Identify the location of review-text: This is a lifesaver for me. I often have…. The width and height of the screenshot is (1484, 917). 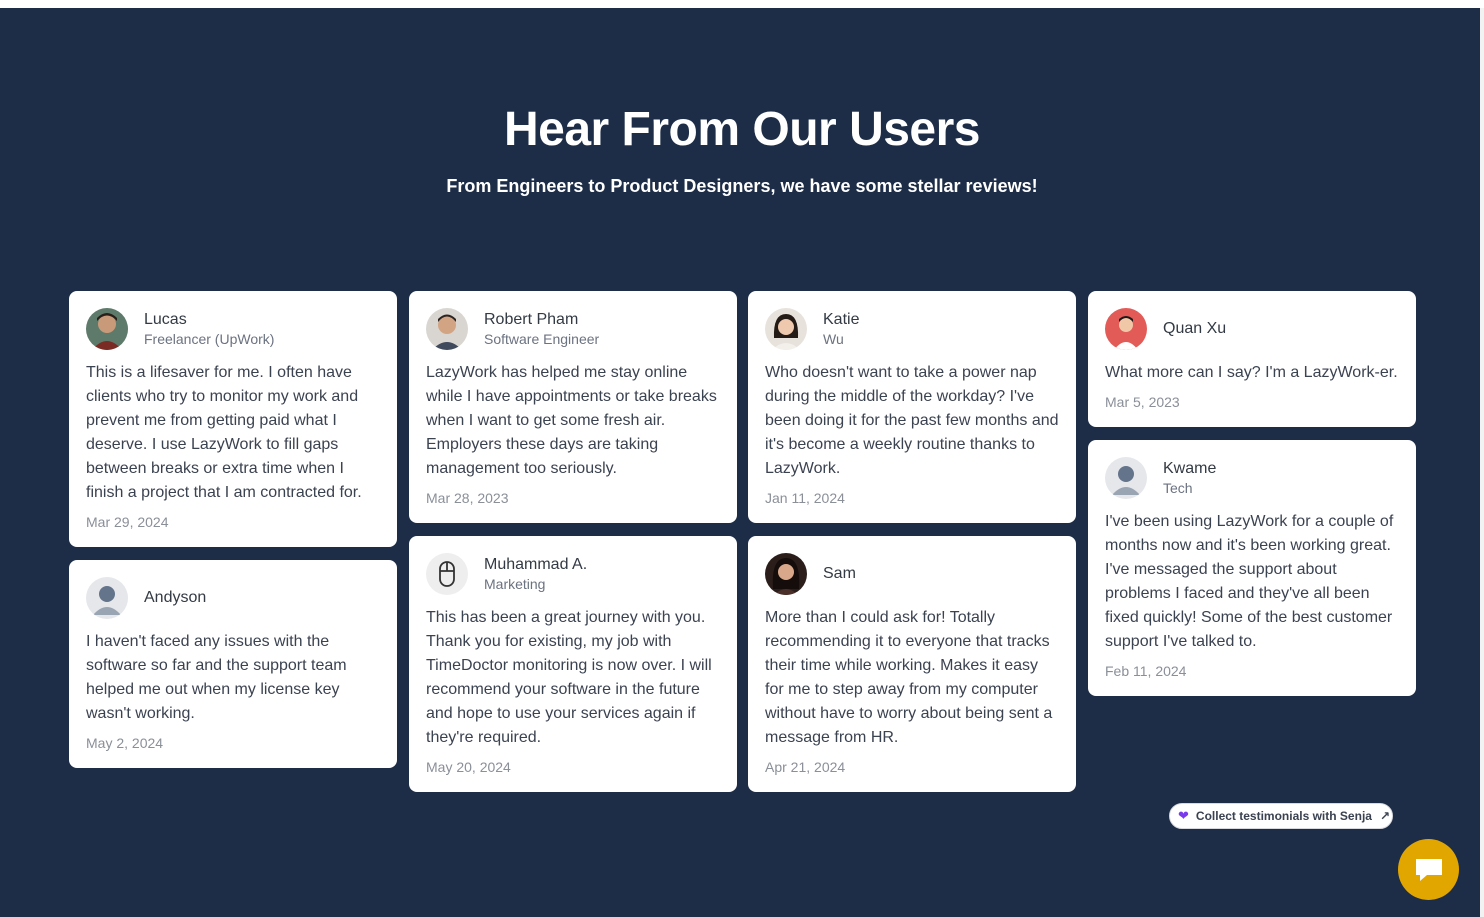
(224, 432).